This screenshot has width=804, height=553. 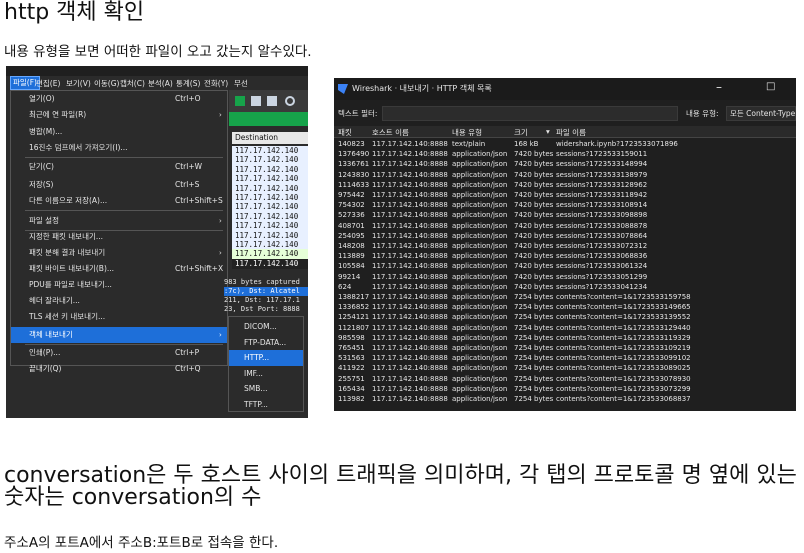 I want to click on menu-item-shortcut: Ctrl+S, so click(x=187, y=184).